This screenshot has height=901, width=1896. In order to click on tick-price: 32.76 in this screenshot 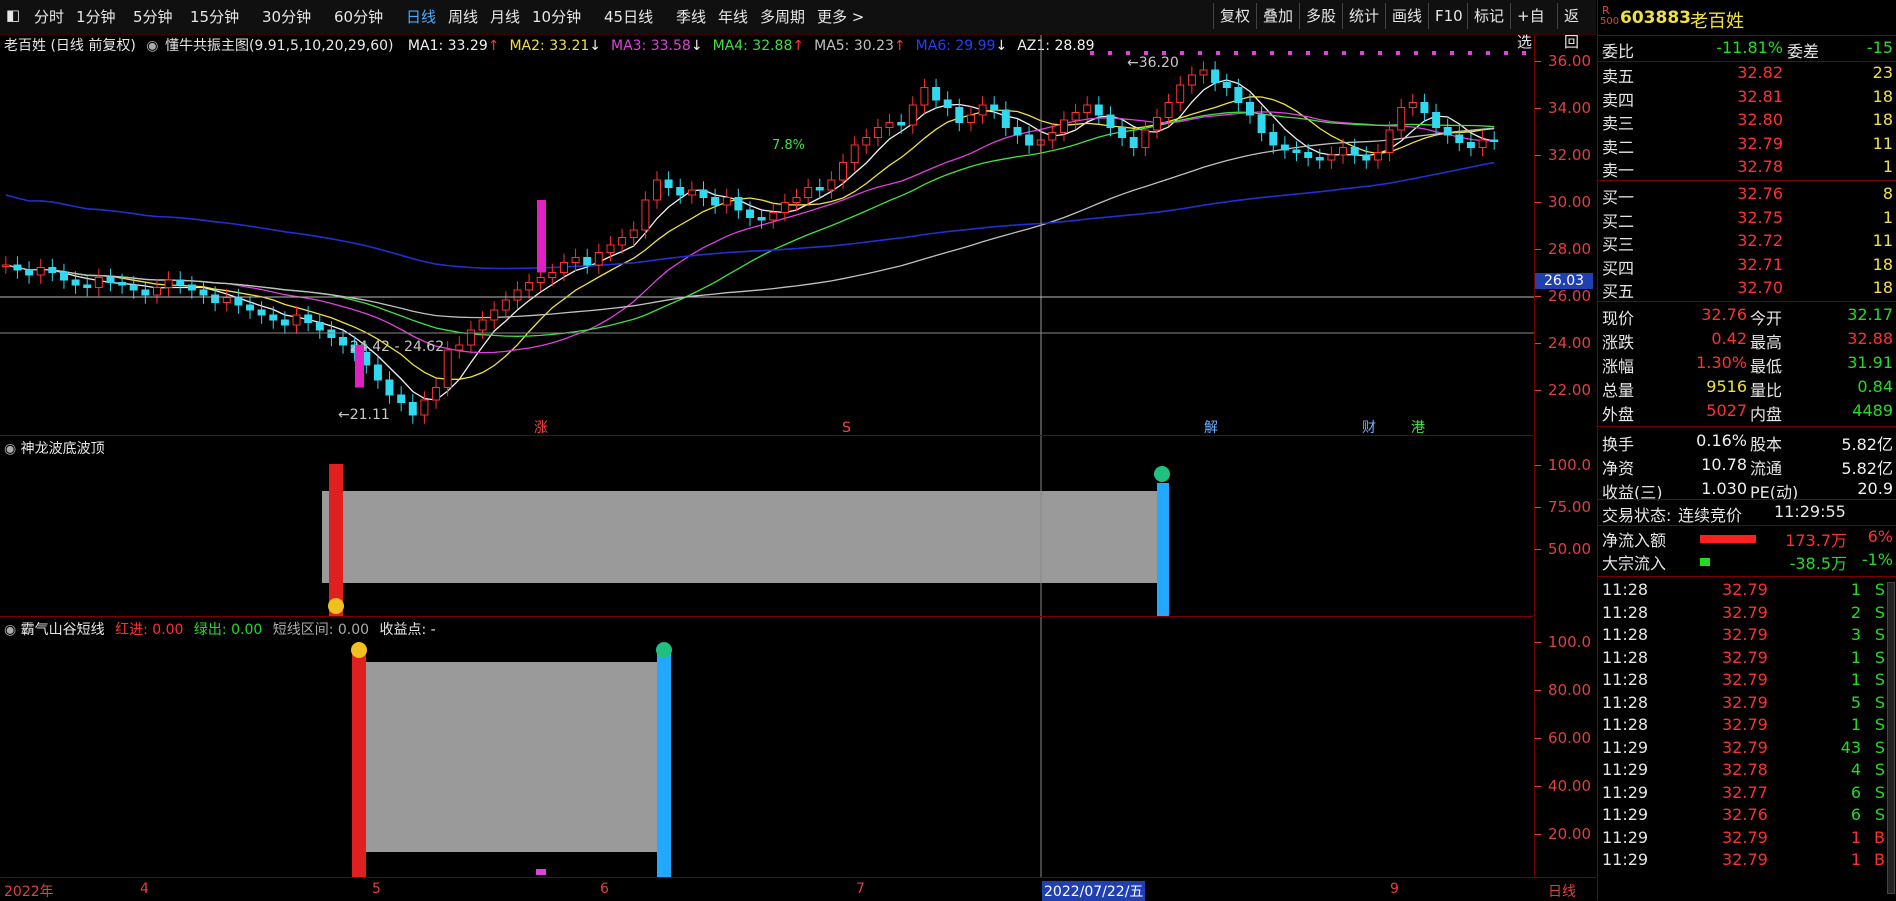, I will do `click(1745, 814)`.